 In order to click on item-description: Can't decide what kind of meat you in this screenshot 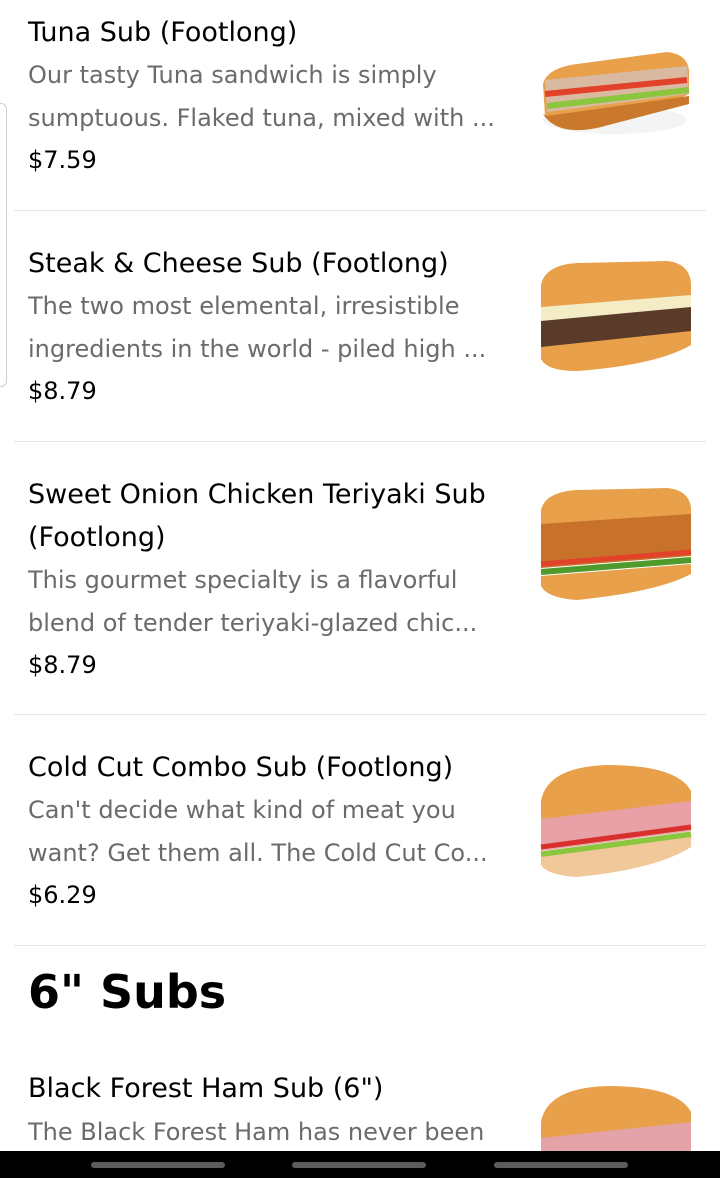, I will do `click(242, 810)`.